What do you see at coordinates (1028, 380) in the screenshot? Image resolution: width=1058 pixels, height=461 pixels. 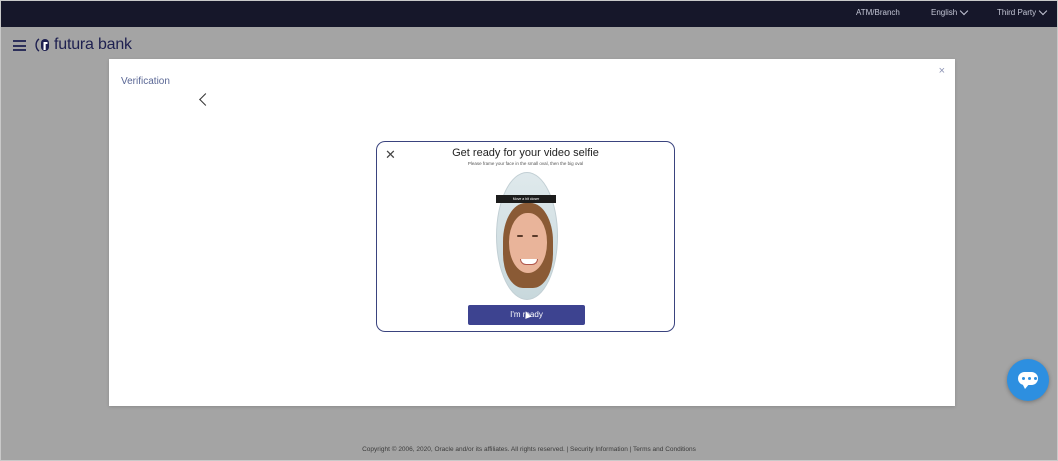 I see `chat-button` at bounding box center [1028, 380].